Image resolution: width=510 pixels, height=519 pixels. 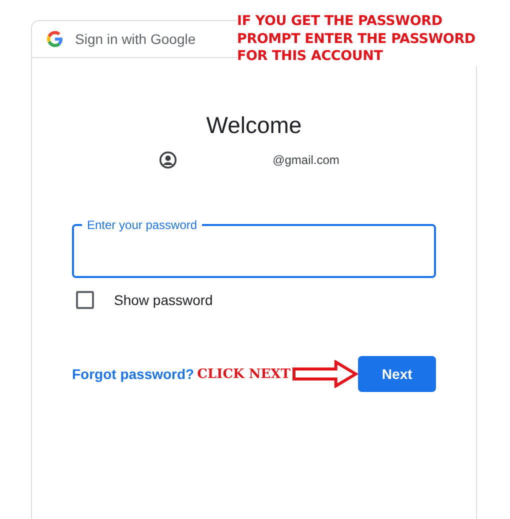 What do you see at coordinates (163, 300) in the screenshot?
I see `show-password-label: Show password` at bounding box center [163, 300].